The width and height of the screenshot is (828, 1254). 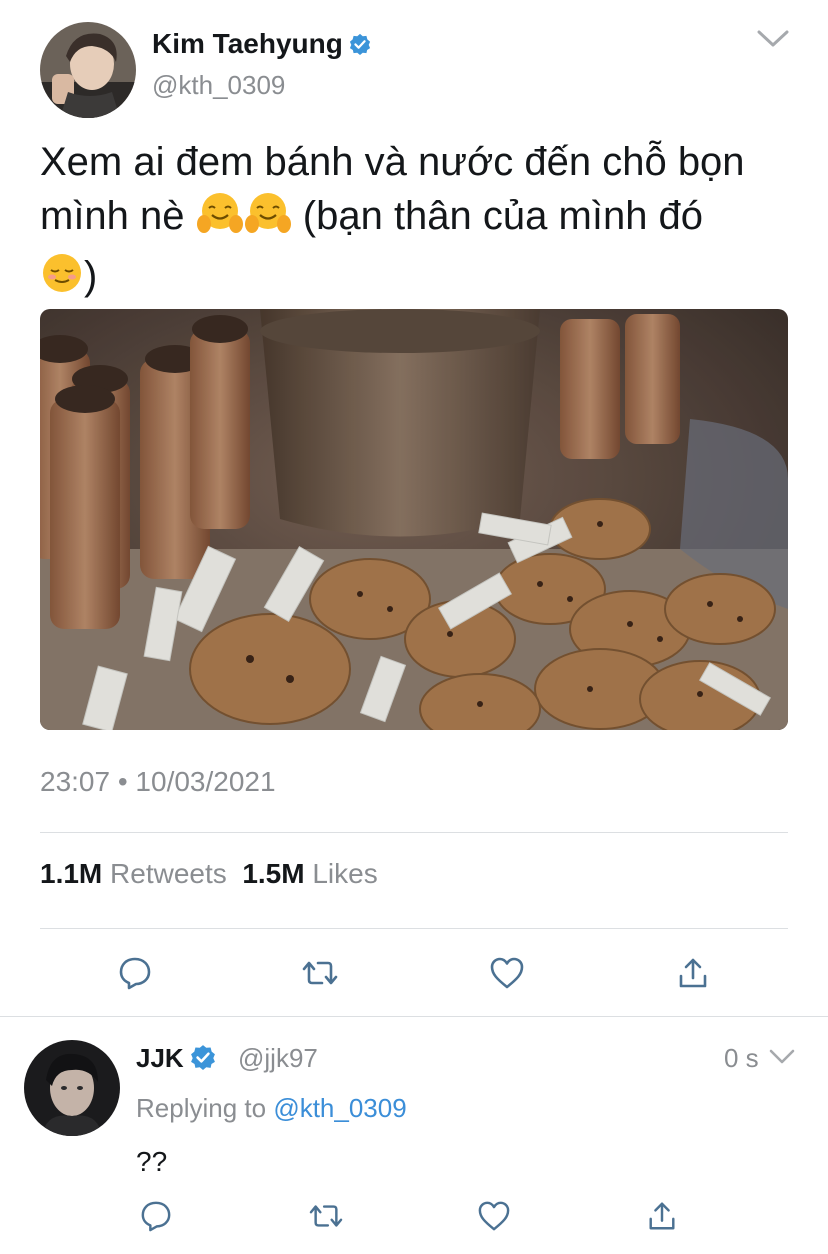 What do you see at coordinates (339, 1108) in the screenshot?
I see `mention-link: @kth_0309` at bounding box center [339, 1108].